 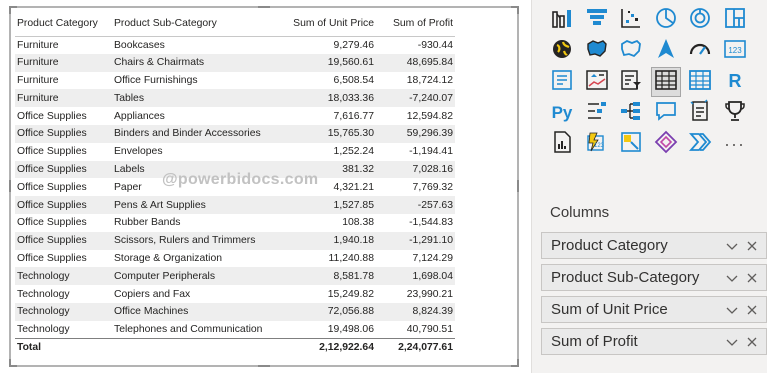 I want to click on diamond-visual-button, so click(x=666, y=144).